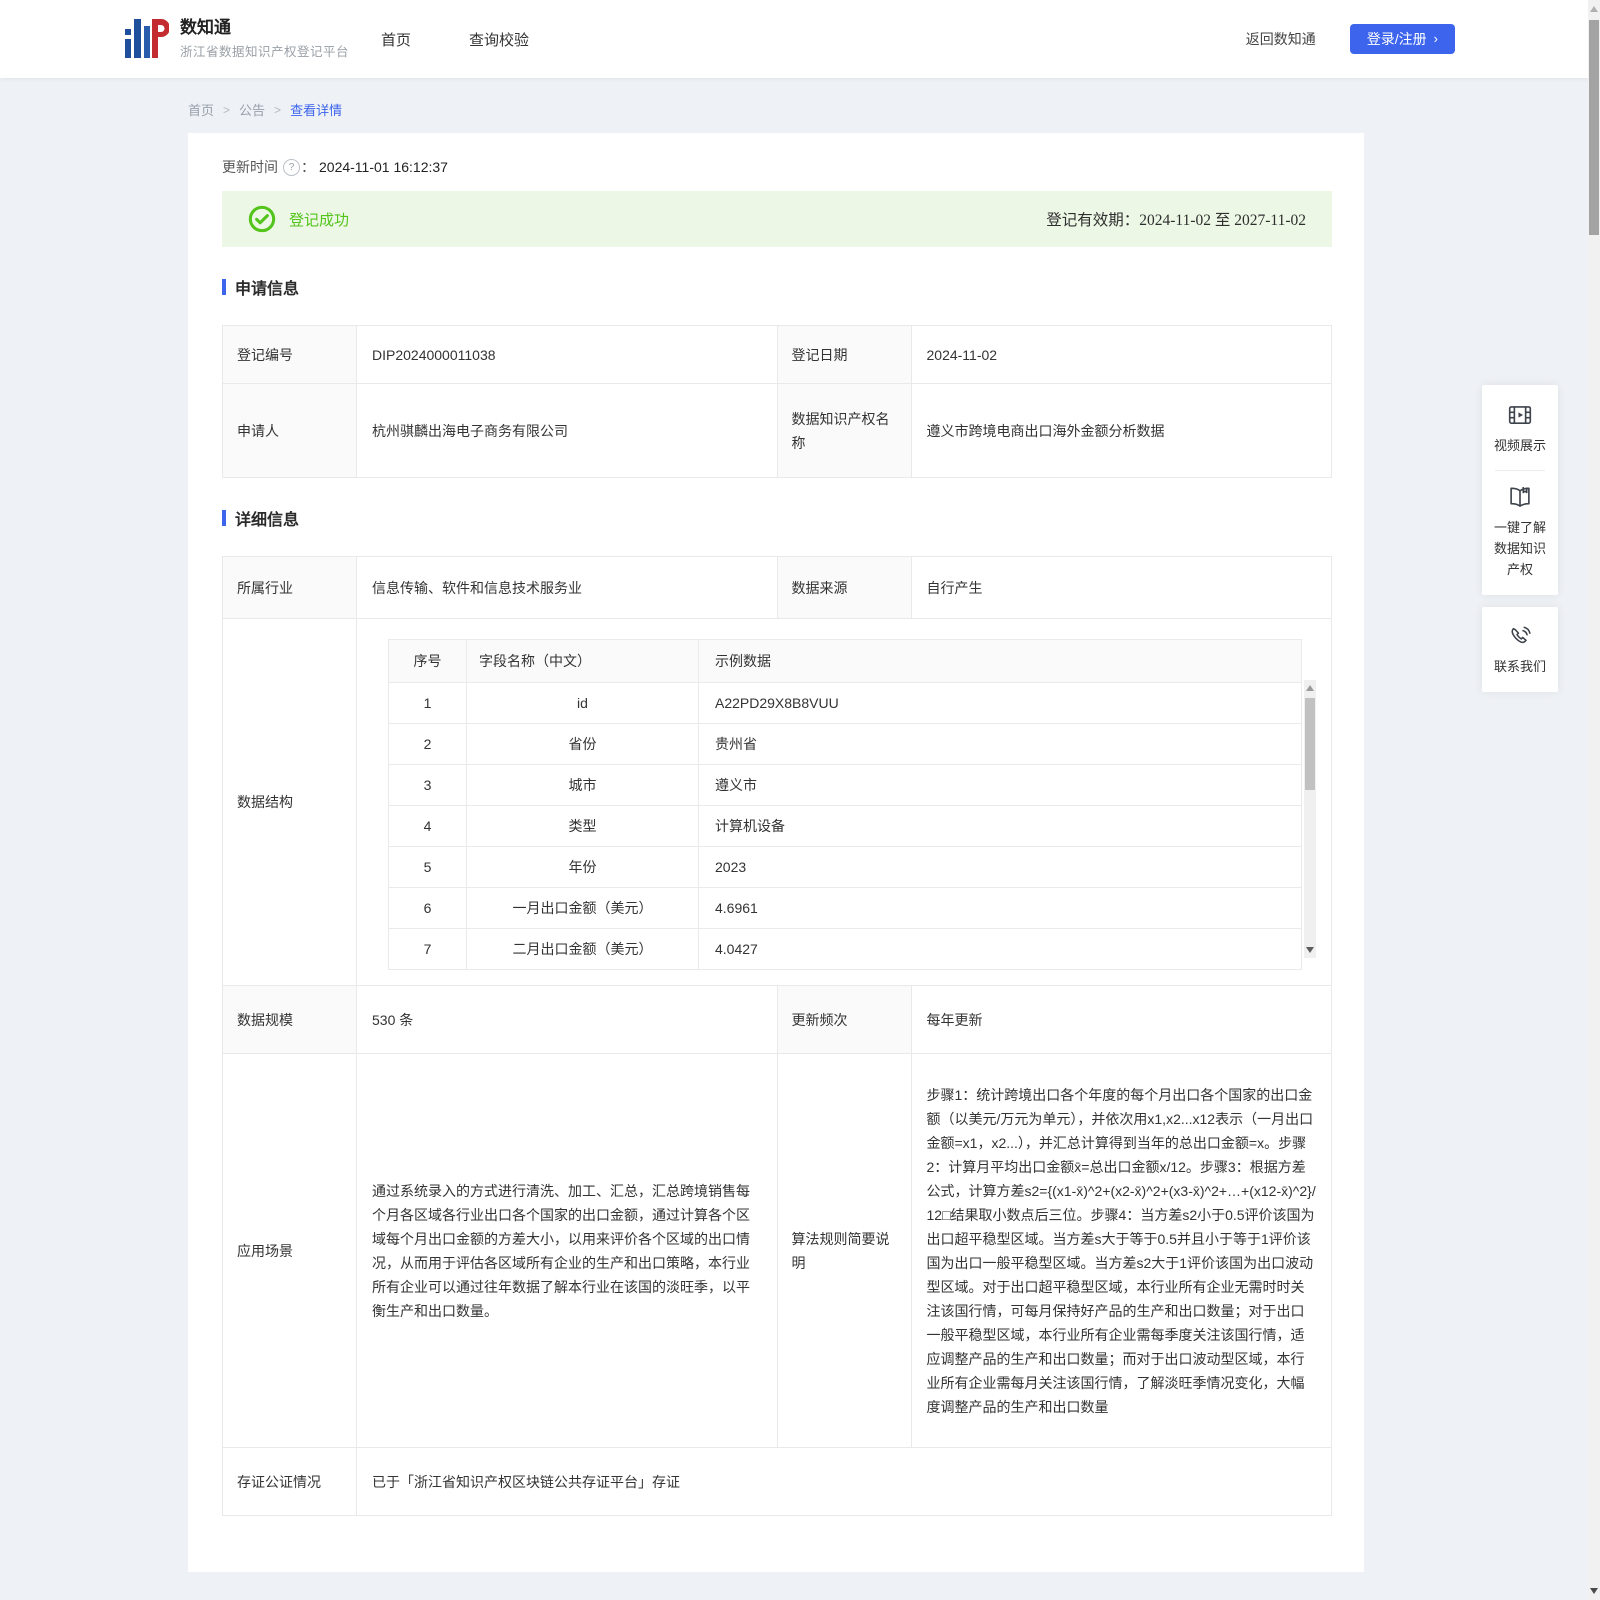  I want to click on table-row: 所属行业 信息传输、软件和信息技术服务业 数据来源 自行产生, so click(777, 587).